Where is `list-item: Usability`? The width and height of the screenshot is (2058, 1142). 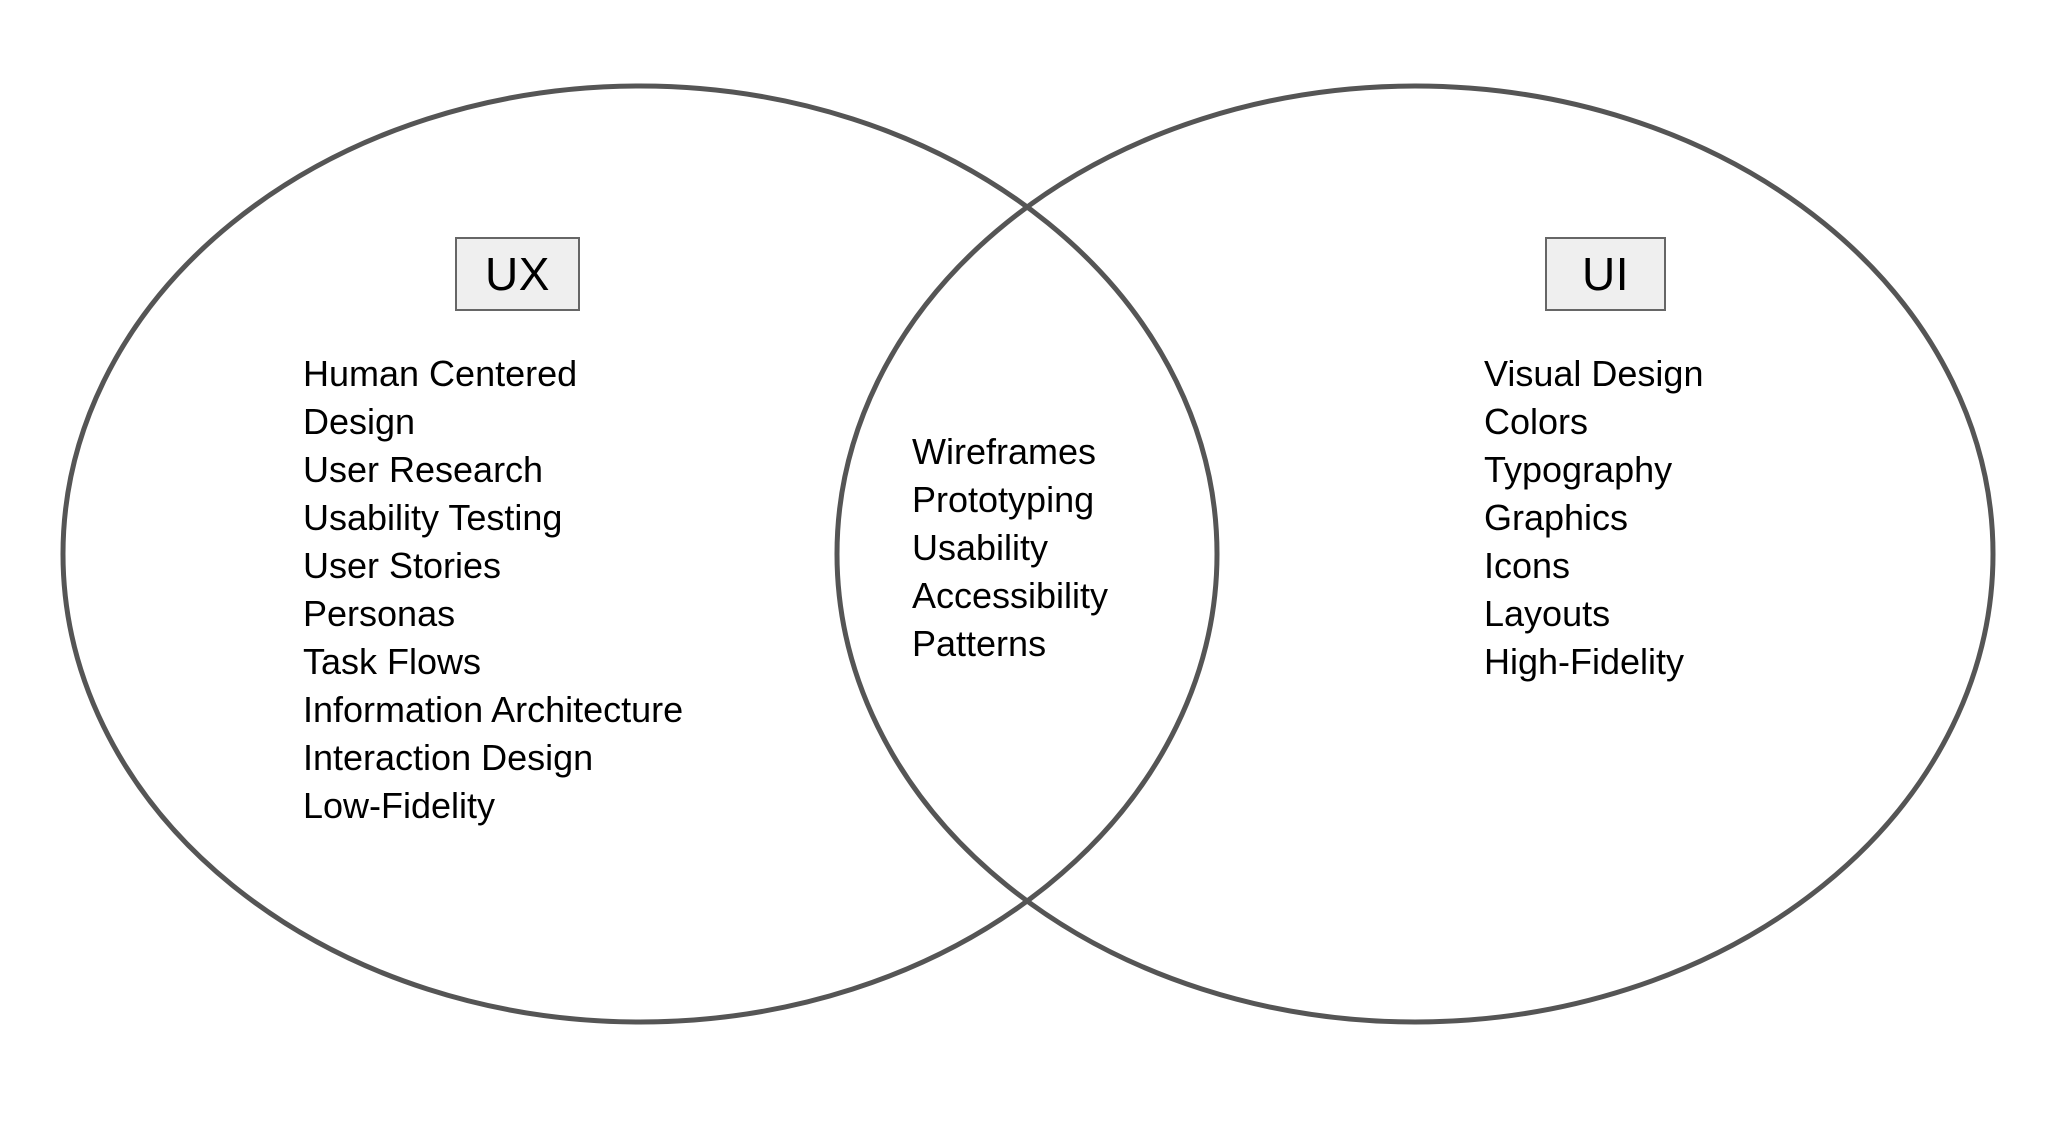
list-item: Usability is located at coordinates (980, 547).